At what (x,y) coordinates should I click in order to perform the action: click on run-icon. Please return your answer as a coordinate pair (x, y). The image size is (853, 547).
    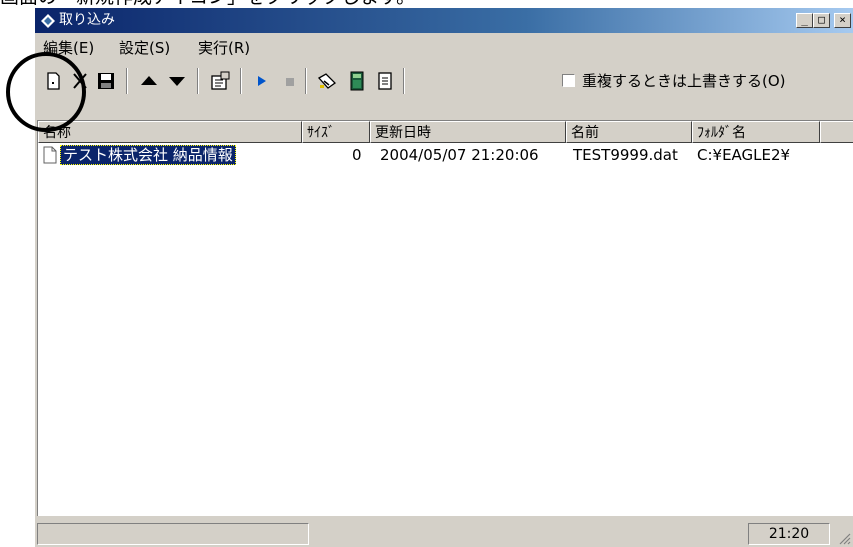
    Looking at the image, I should click on (262, 81).